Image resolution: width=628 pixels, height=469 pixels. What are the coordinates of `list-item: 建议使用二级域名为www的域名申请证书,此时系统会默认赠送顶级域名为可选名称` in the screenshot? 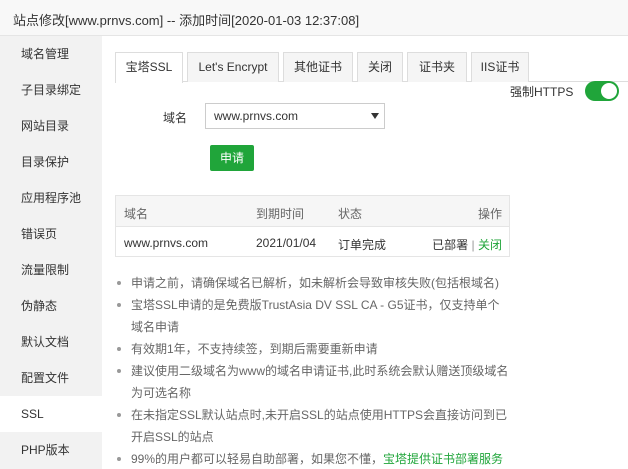 It's located at (312, 382).